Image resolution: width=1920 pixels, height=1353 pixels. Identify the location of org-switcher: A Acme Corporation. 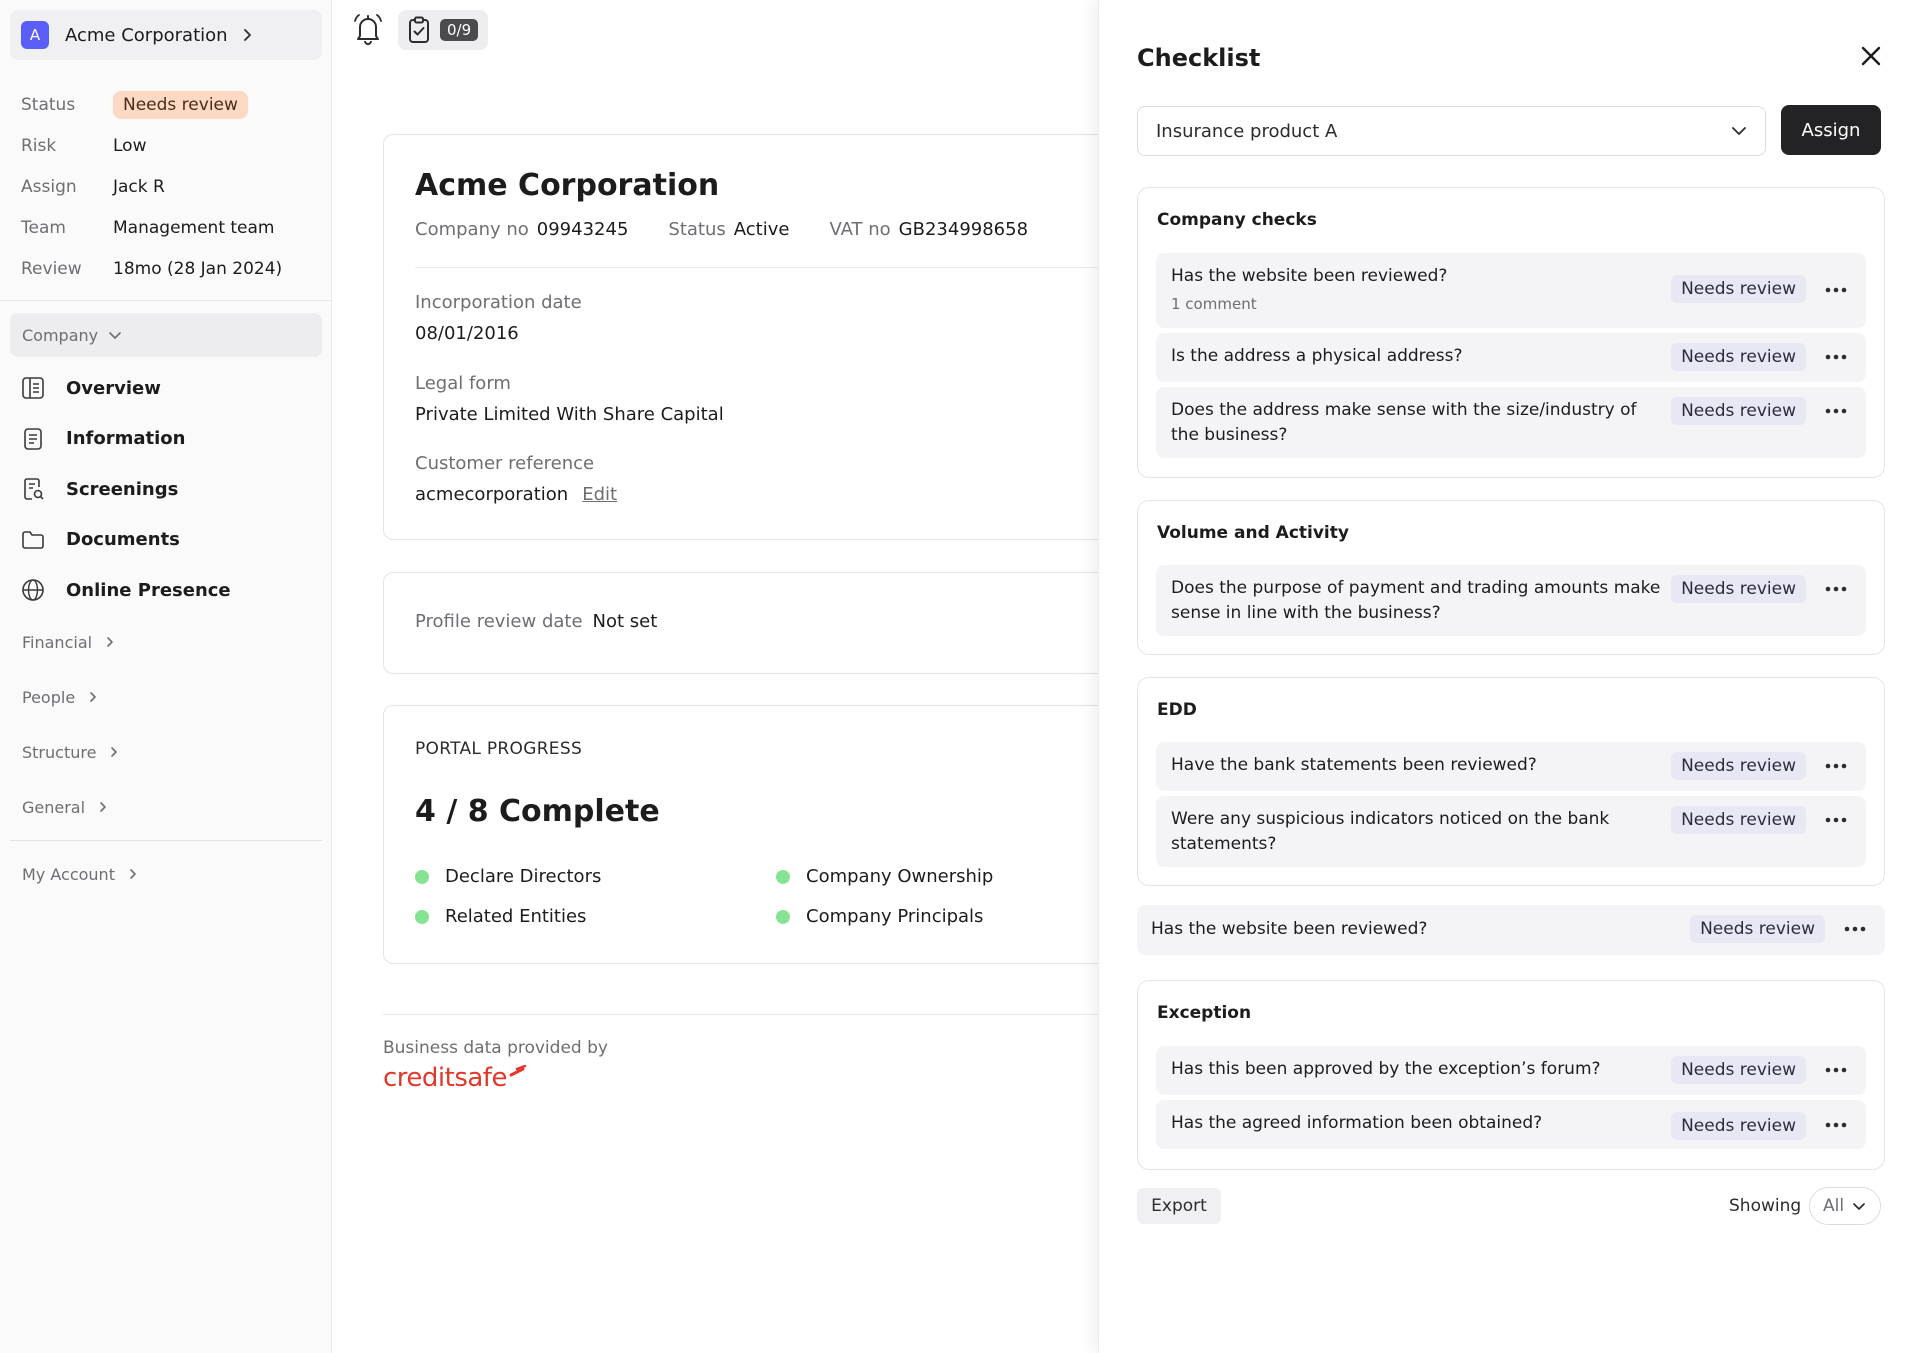
(166, 35).